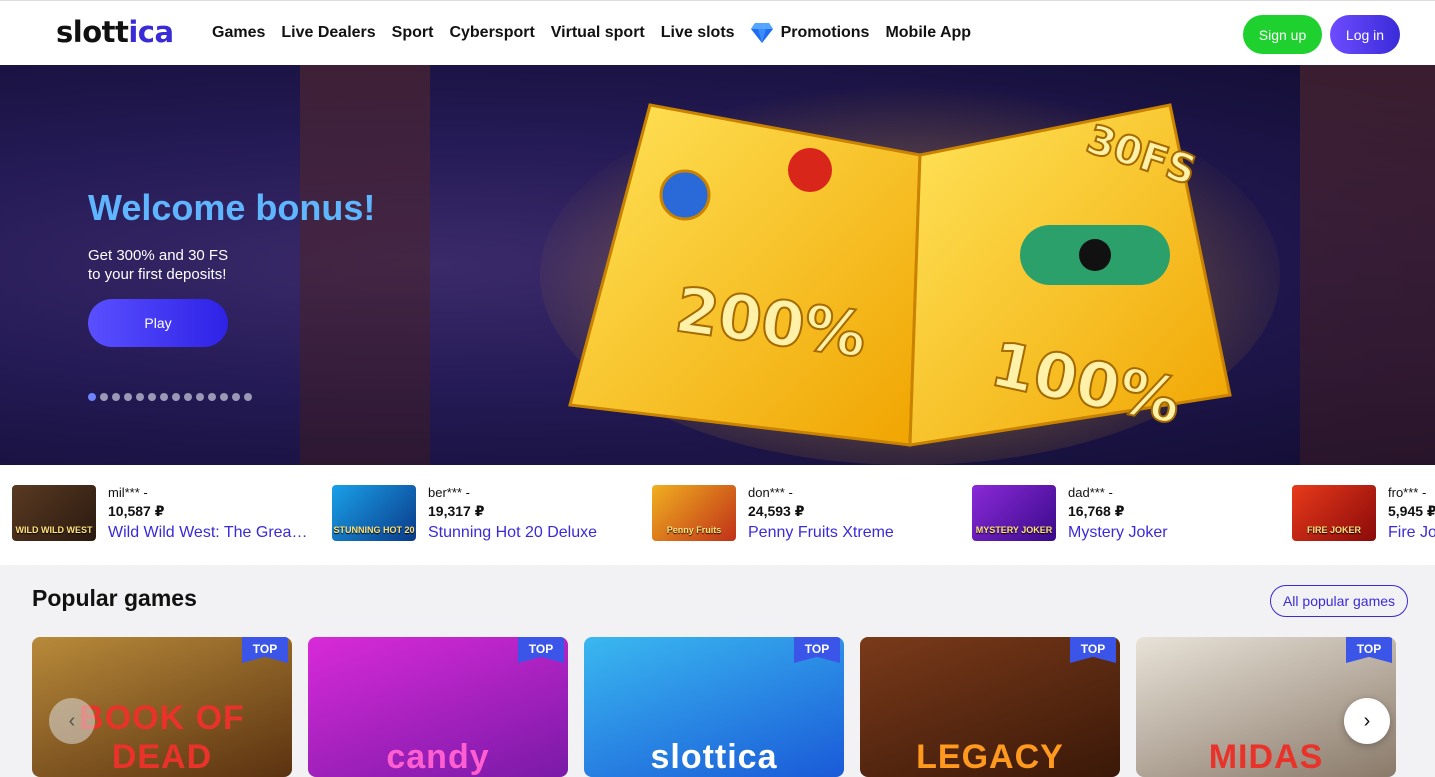  I want to click on game-card-title: MIDAS, so click(1266, 757).